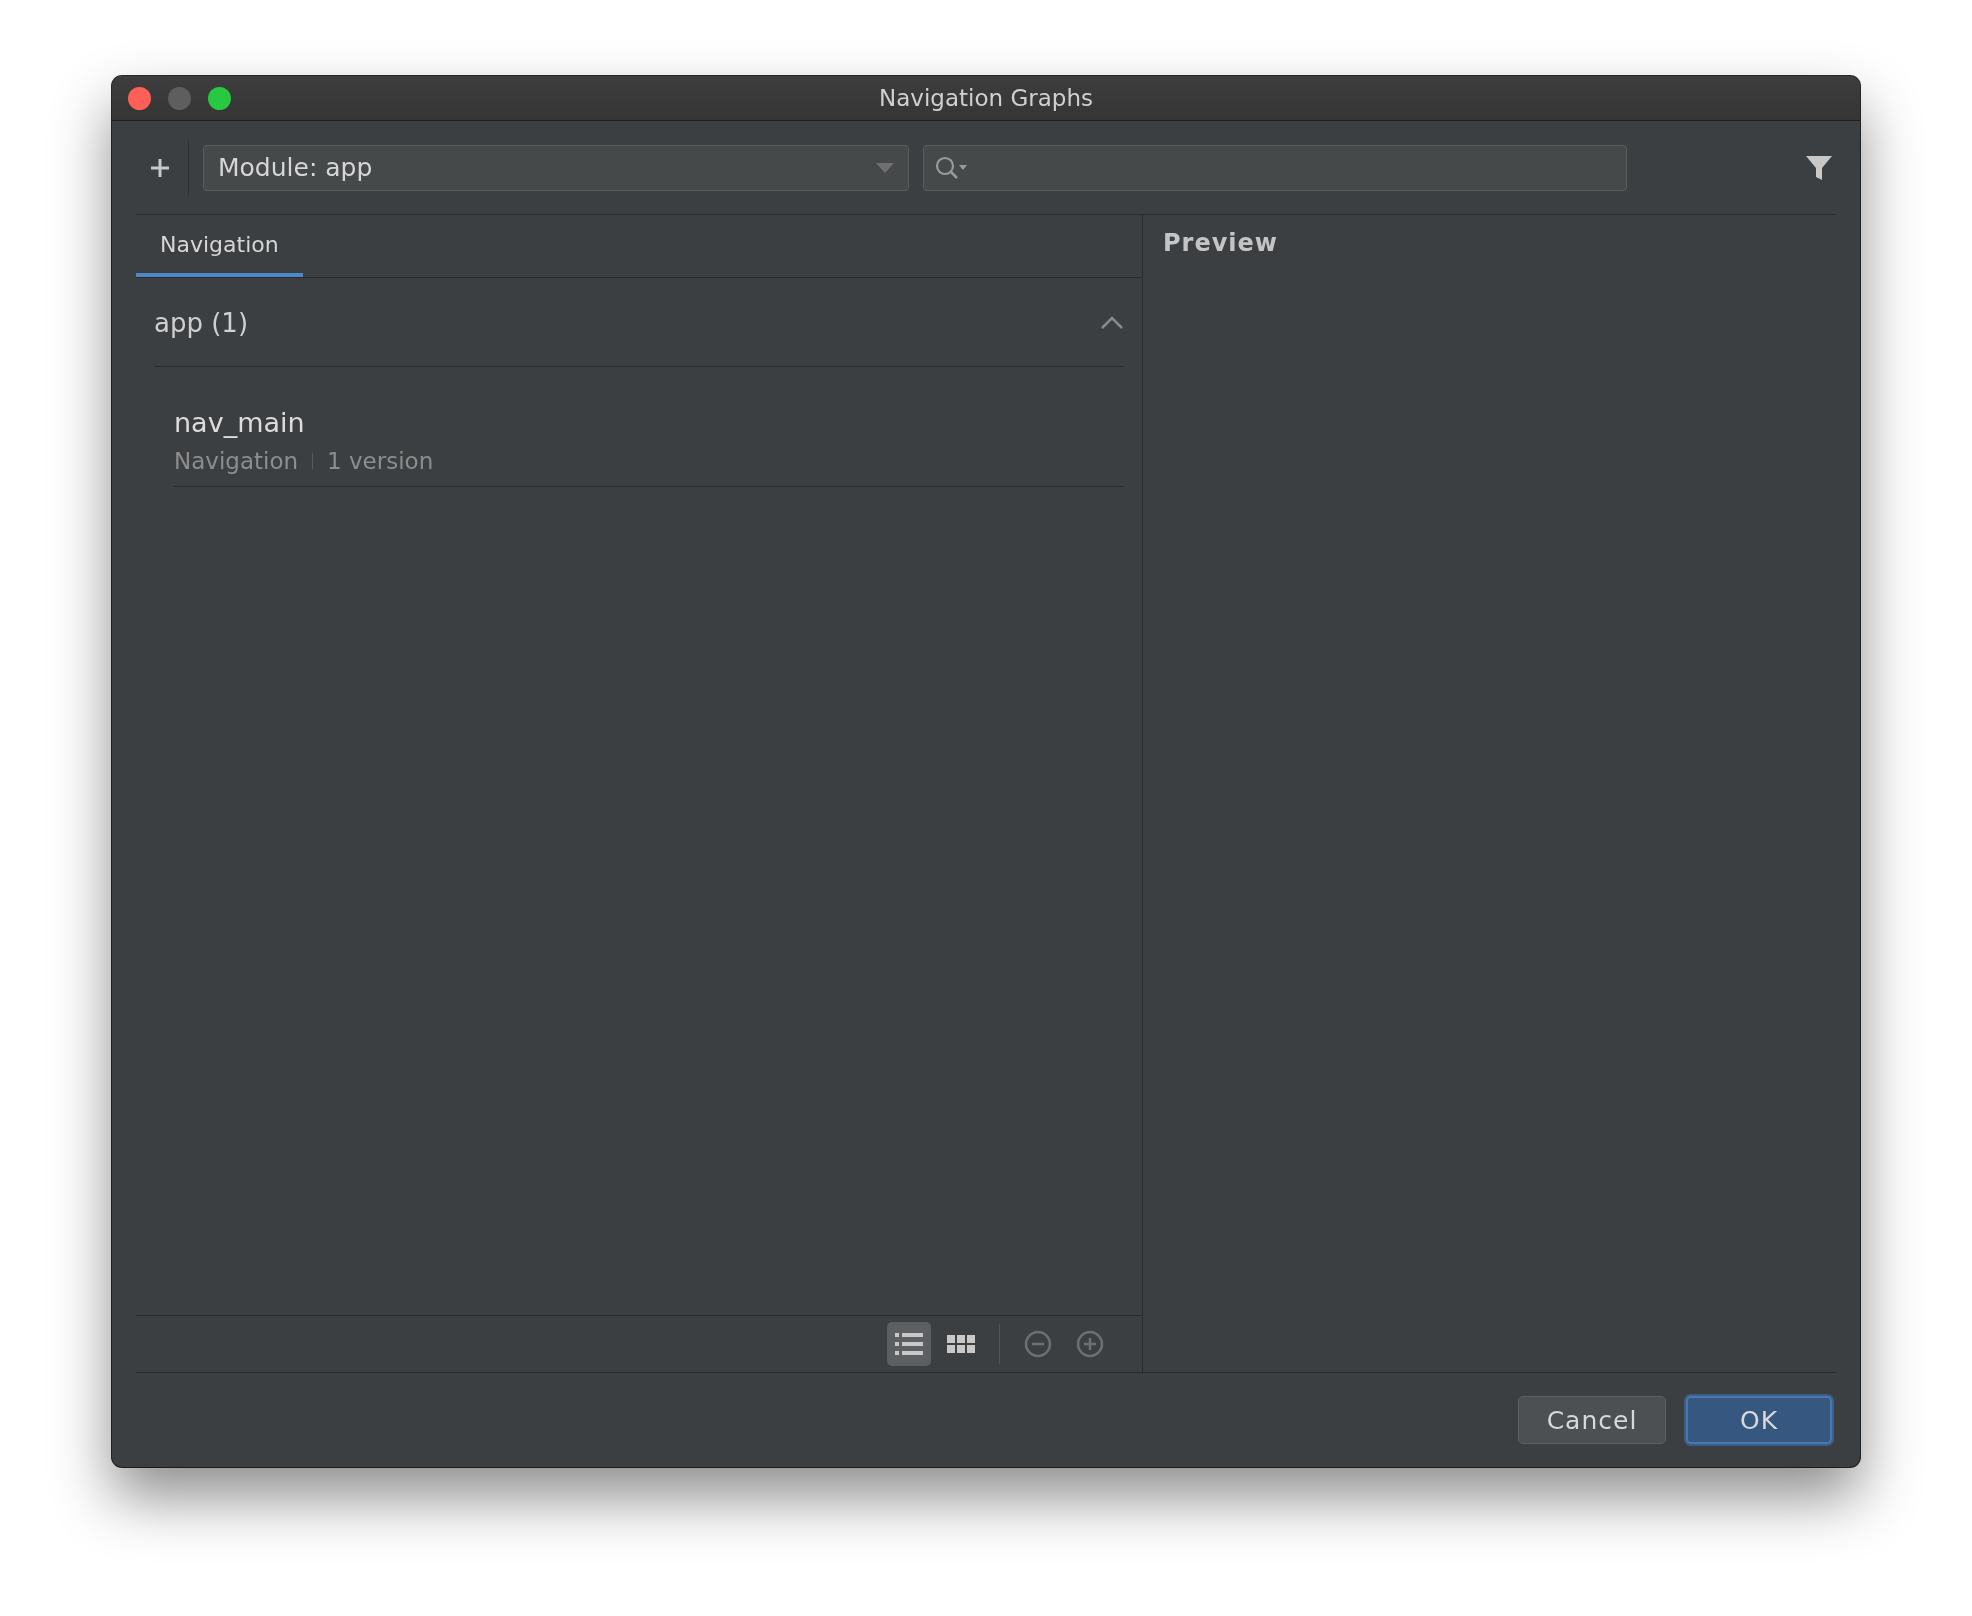 This screenshot has width=1972, height=1616. What do you see at coordinates (219, 98) in the screenshot?
I see `zoom-button` at bounding box center [219, 98].